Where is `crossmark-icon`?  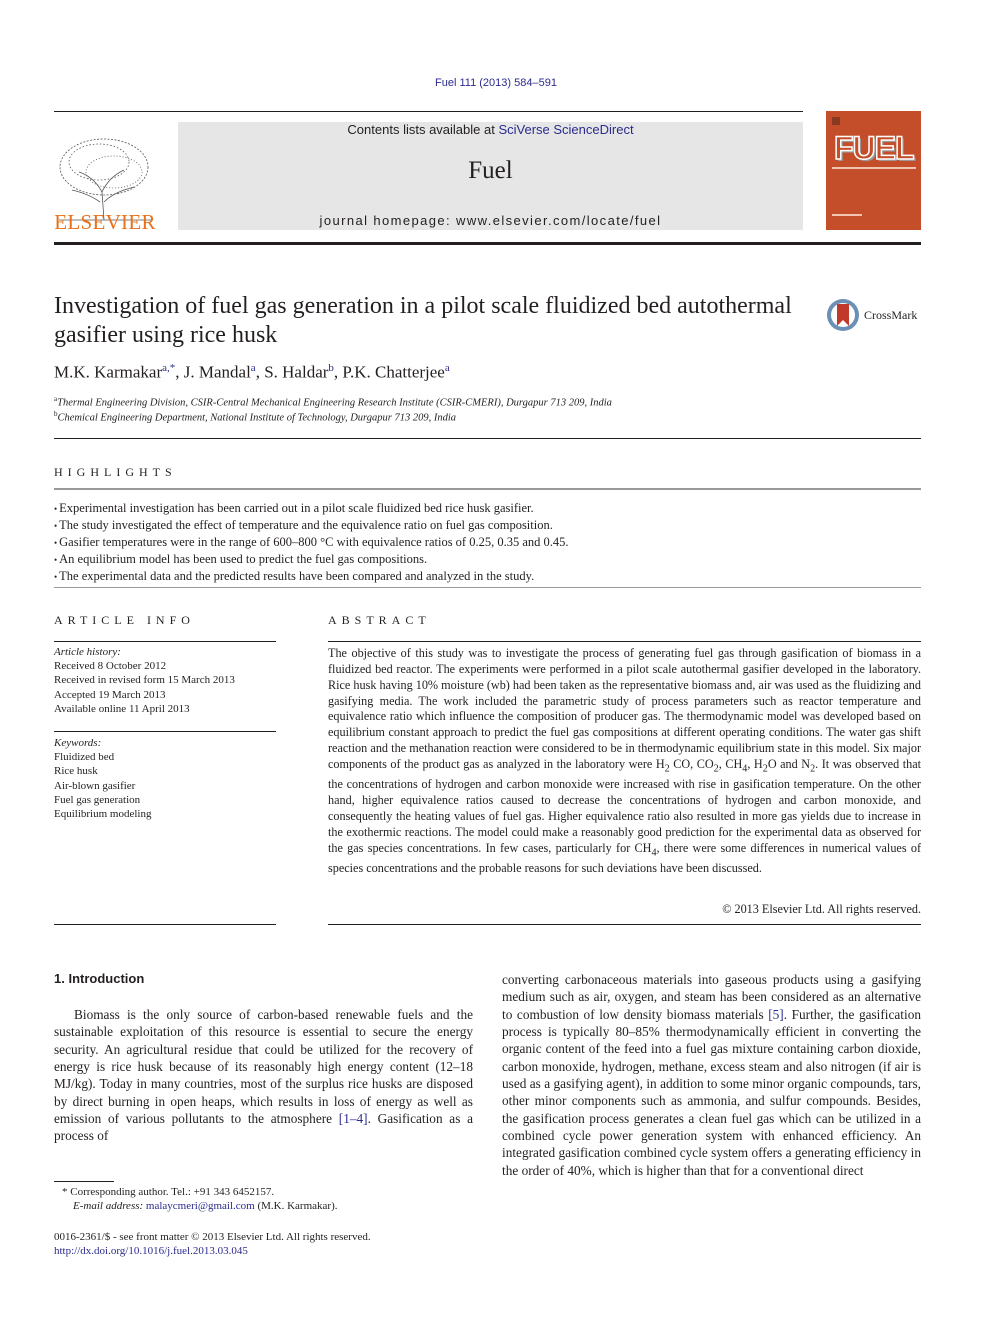
crossmark-icon is located at coordinates (843, 315).